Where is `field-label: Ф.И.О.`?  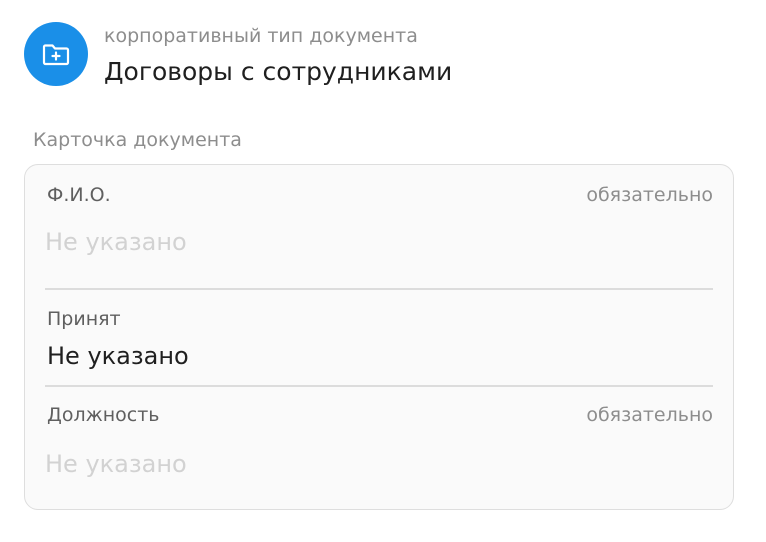
field-label: Ф.И.О. is located at coordinates (79, 195).